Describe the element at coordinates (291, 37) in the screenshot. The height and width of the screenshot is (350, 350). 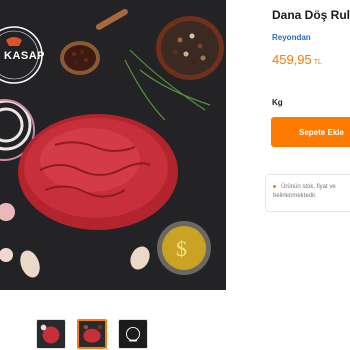
I see `brand-link: Reyondan` at that location.